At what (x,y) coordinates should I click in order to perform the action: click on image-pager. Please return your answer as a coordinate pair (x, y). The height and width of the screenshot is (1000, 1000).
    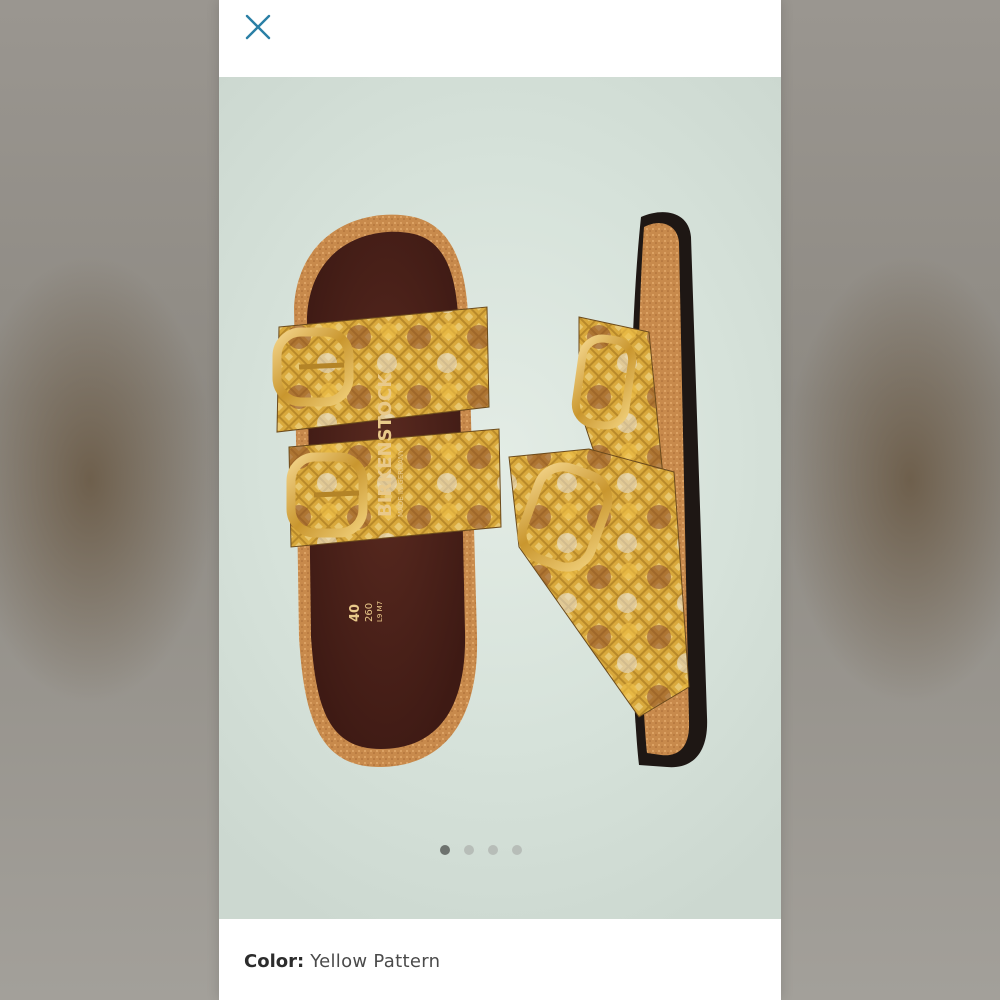
    Looking at the image, I should click on (490, 850).